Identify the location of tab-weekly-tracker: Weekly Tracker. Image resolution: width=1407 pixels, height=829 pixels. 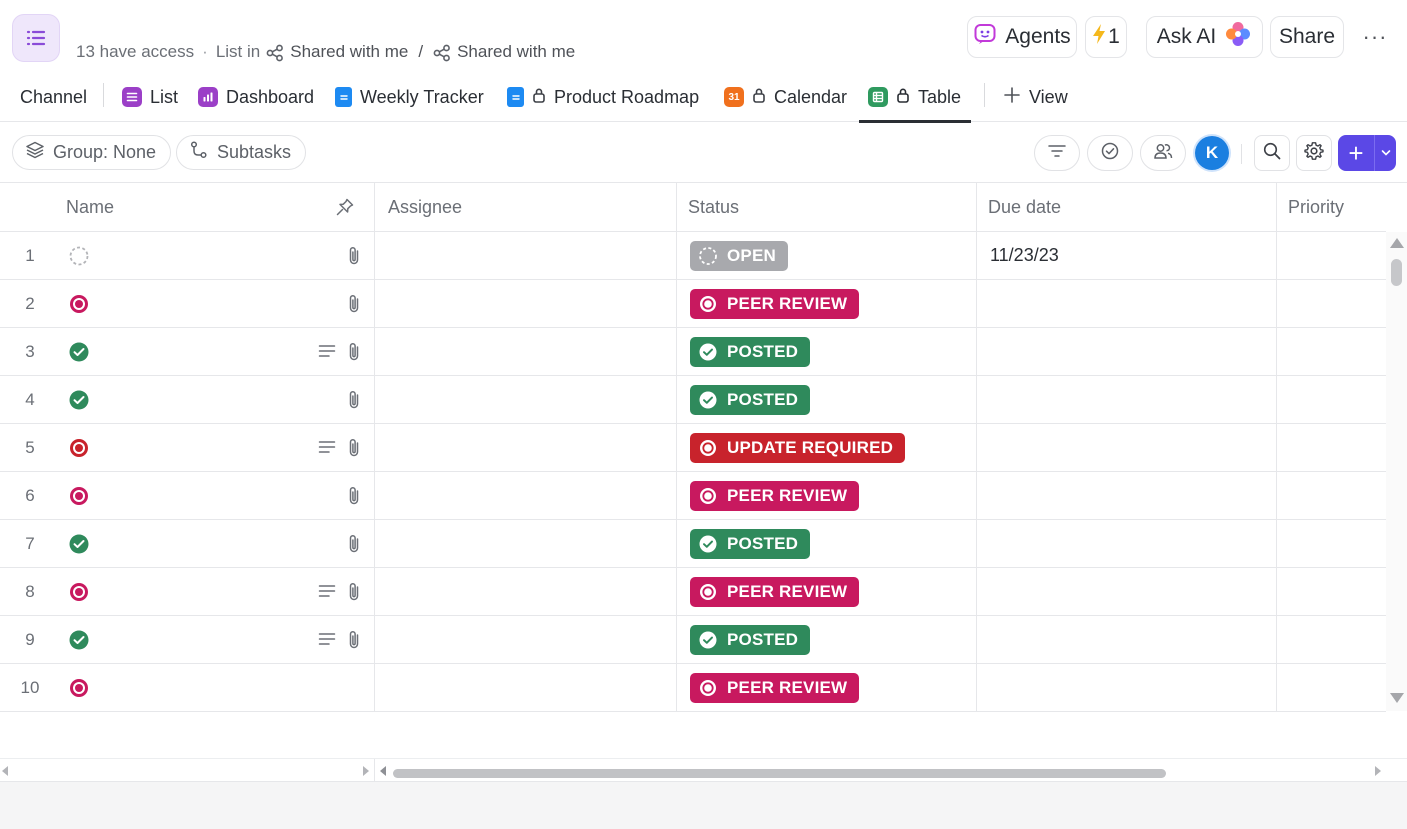
(409, 97).